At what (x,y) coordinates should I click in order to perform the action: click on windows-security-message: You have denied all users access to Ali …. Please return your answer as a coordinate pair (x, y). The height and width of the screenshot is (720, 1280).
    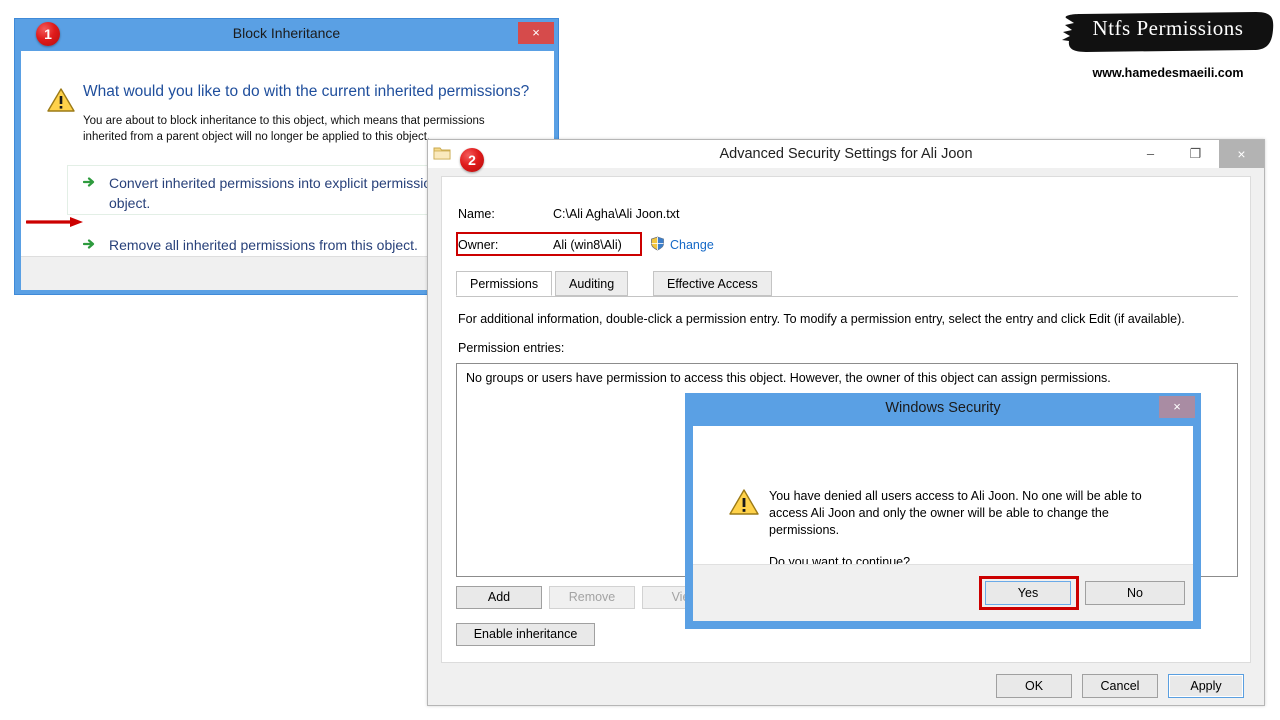
    Looking at the image, I should click on (955, 513).